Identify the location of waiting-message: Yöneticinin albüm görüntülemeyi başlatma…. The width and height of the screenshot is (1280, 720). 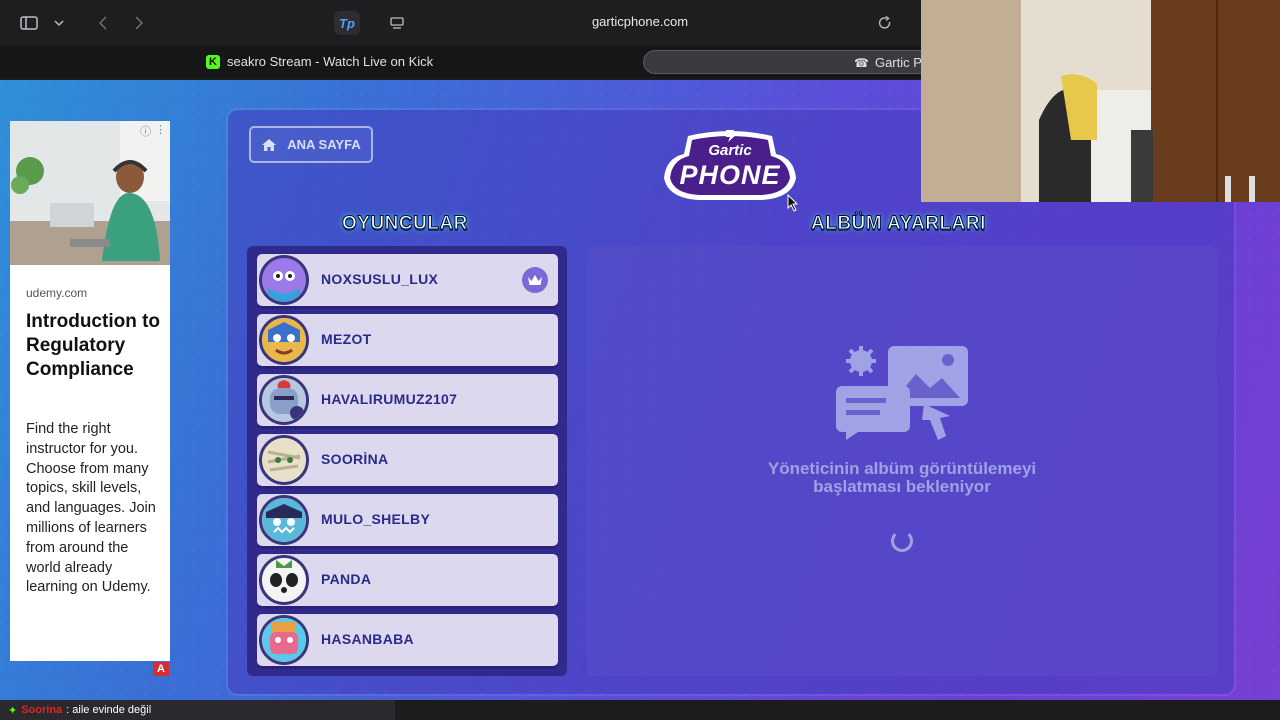
(902, 477).